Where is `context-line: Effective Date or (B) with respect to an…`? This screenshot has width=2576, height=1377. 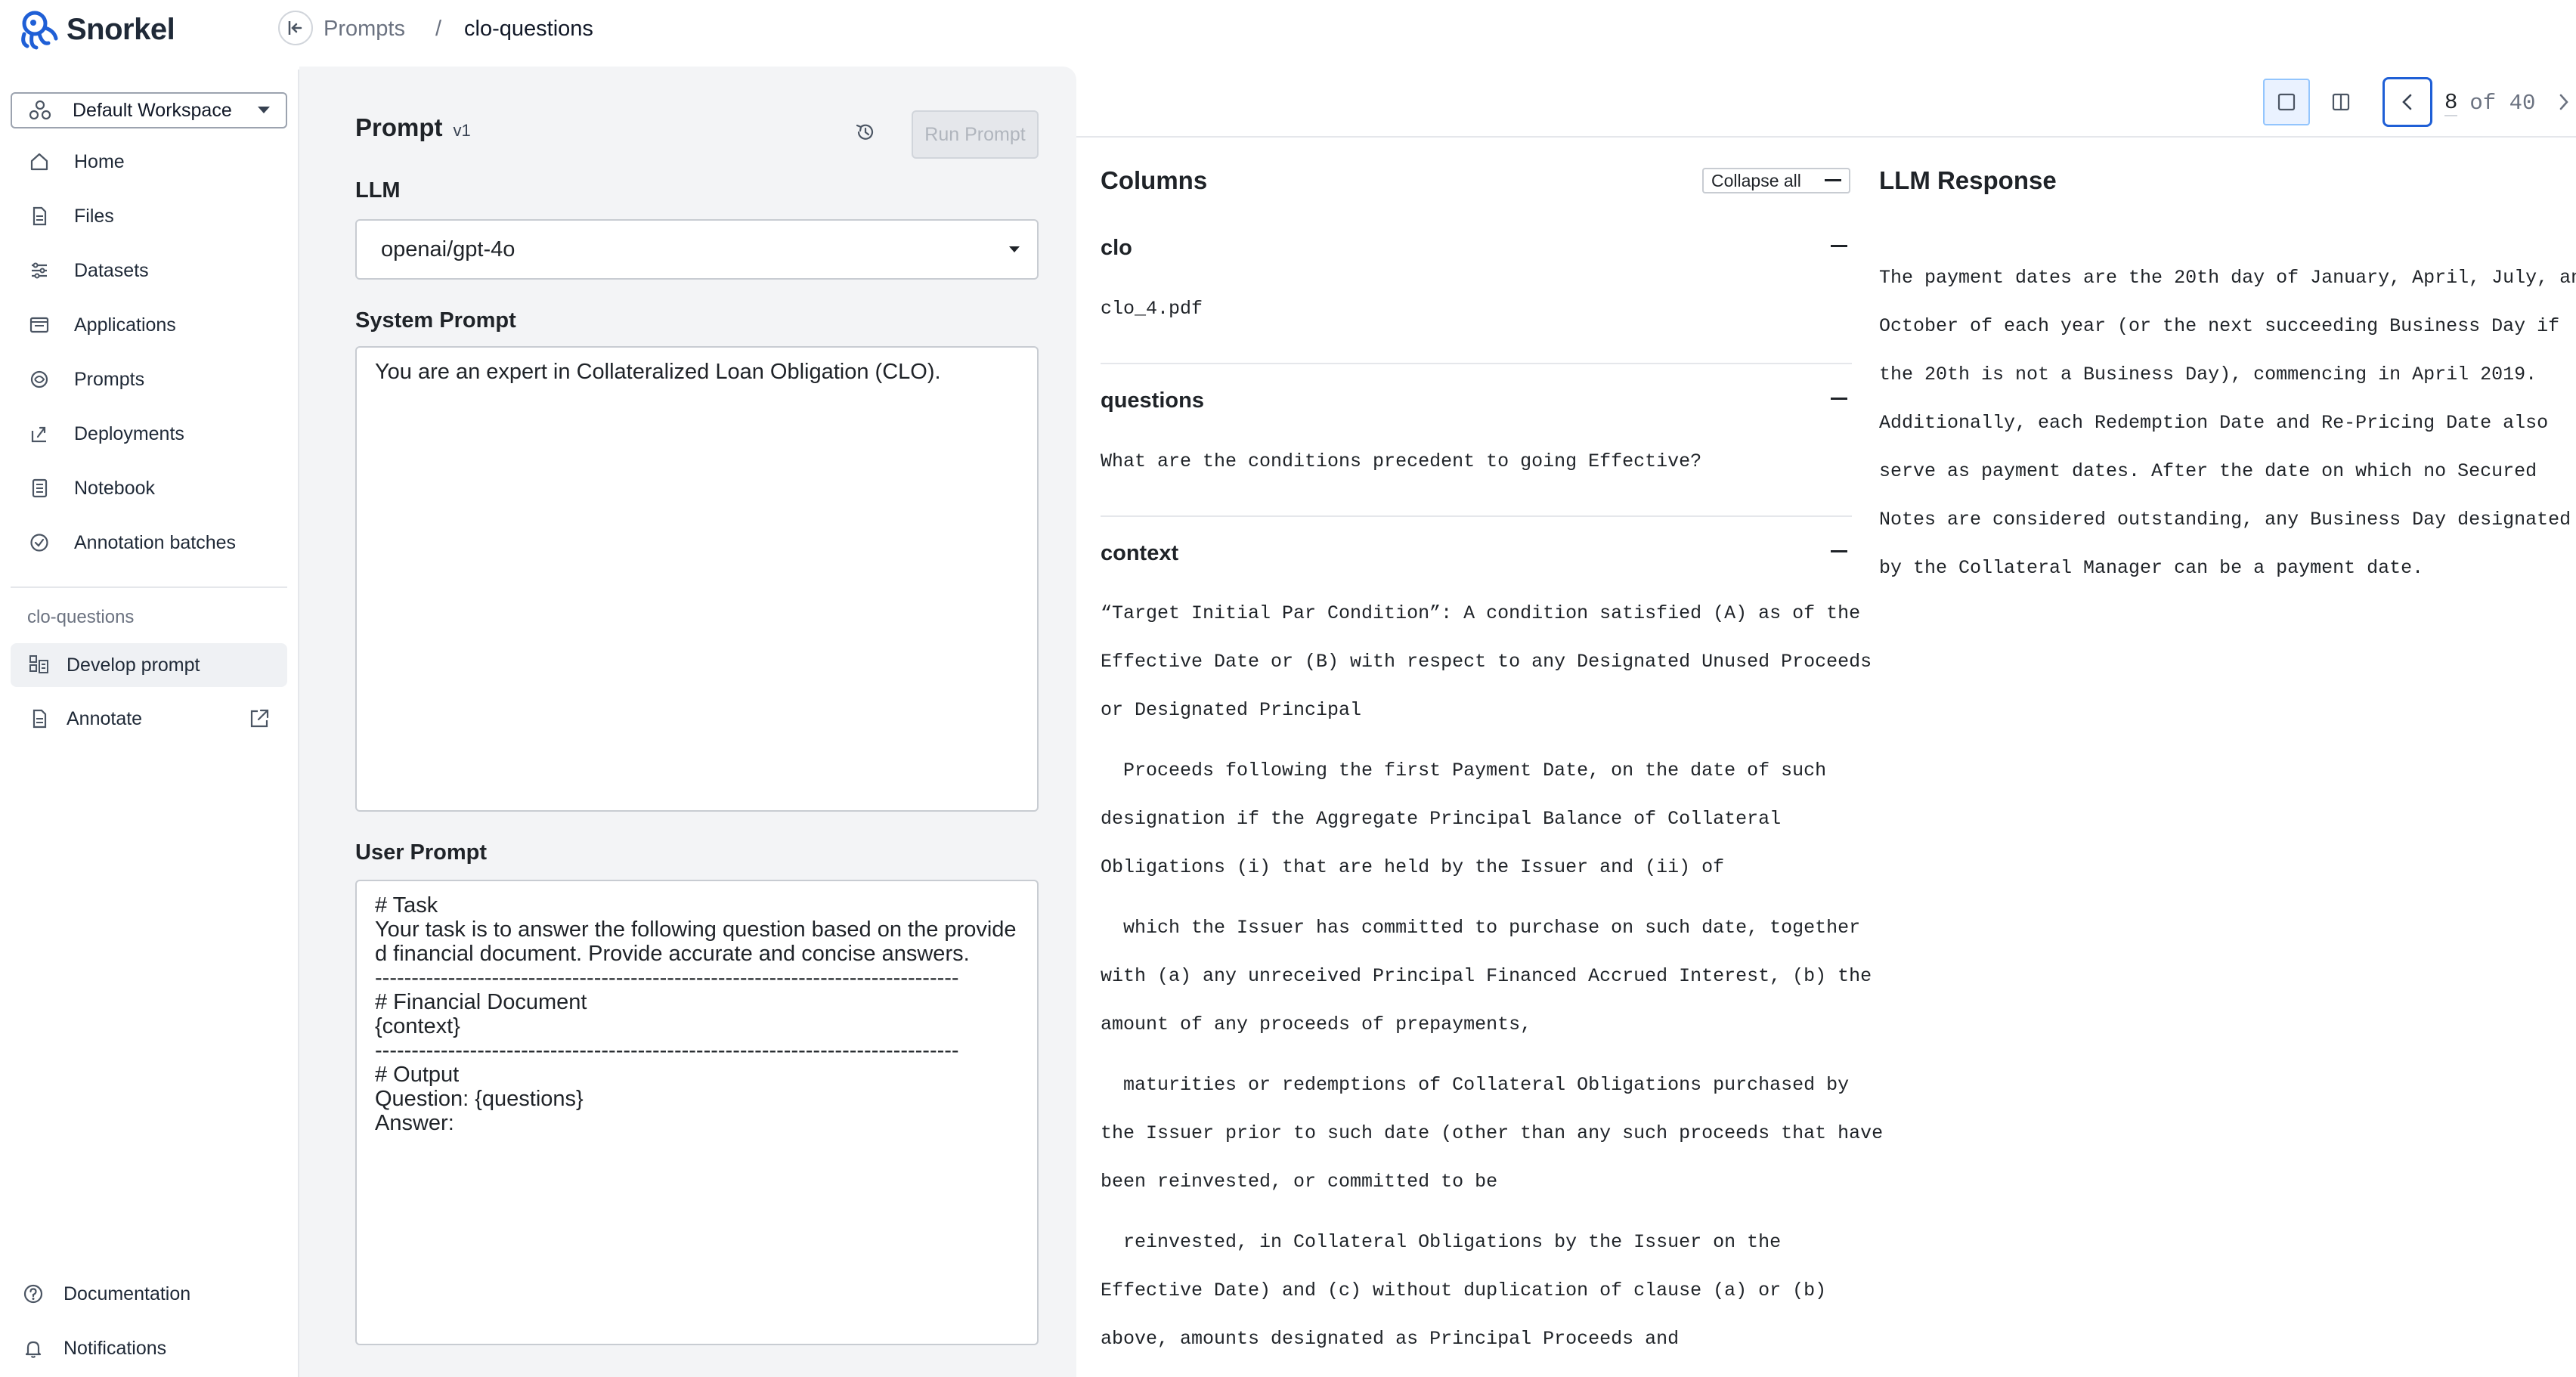
context-line: Effective Date or (B) with respect to an… is located at coordinates (1486, 662).